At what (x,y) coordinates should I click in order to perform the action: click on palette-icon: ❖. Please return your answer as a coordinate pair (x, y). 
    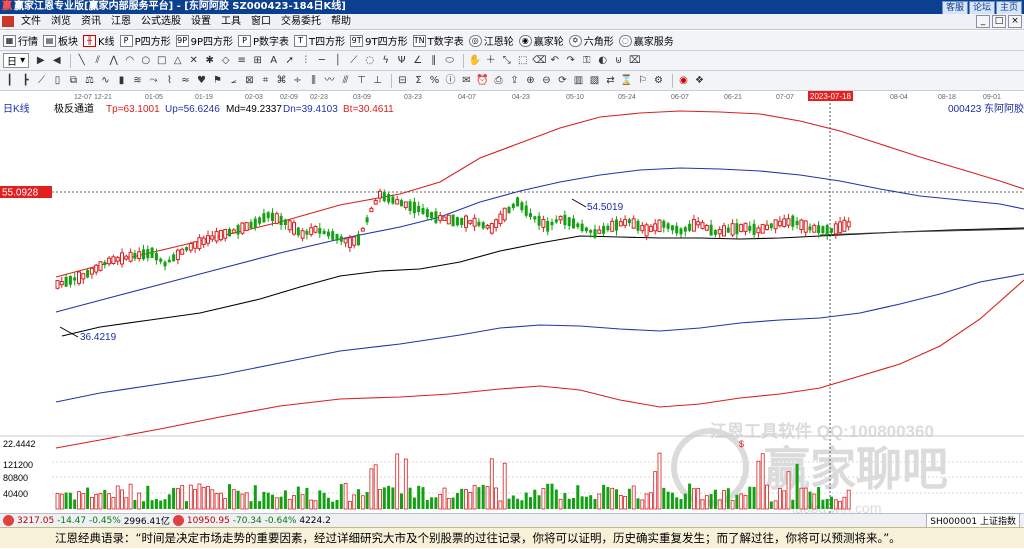
    Looking at the image, I should click on (699, 80).